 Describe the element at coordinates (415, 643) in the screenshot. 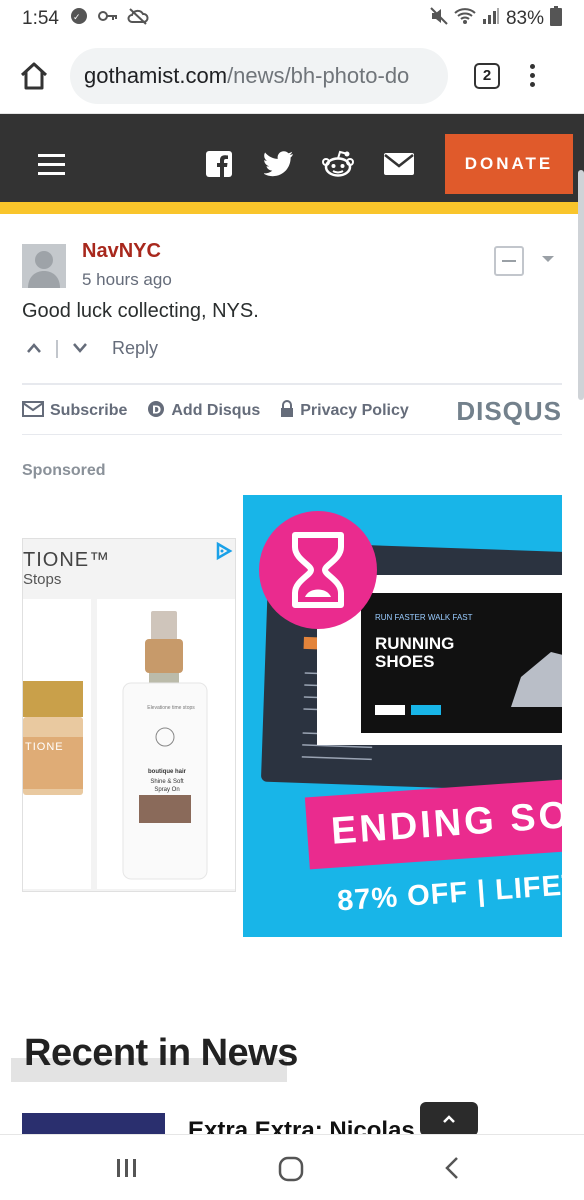

I see `ad-screen-title-1: RUNNING` at that location.